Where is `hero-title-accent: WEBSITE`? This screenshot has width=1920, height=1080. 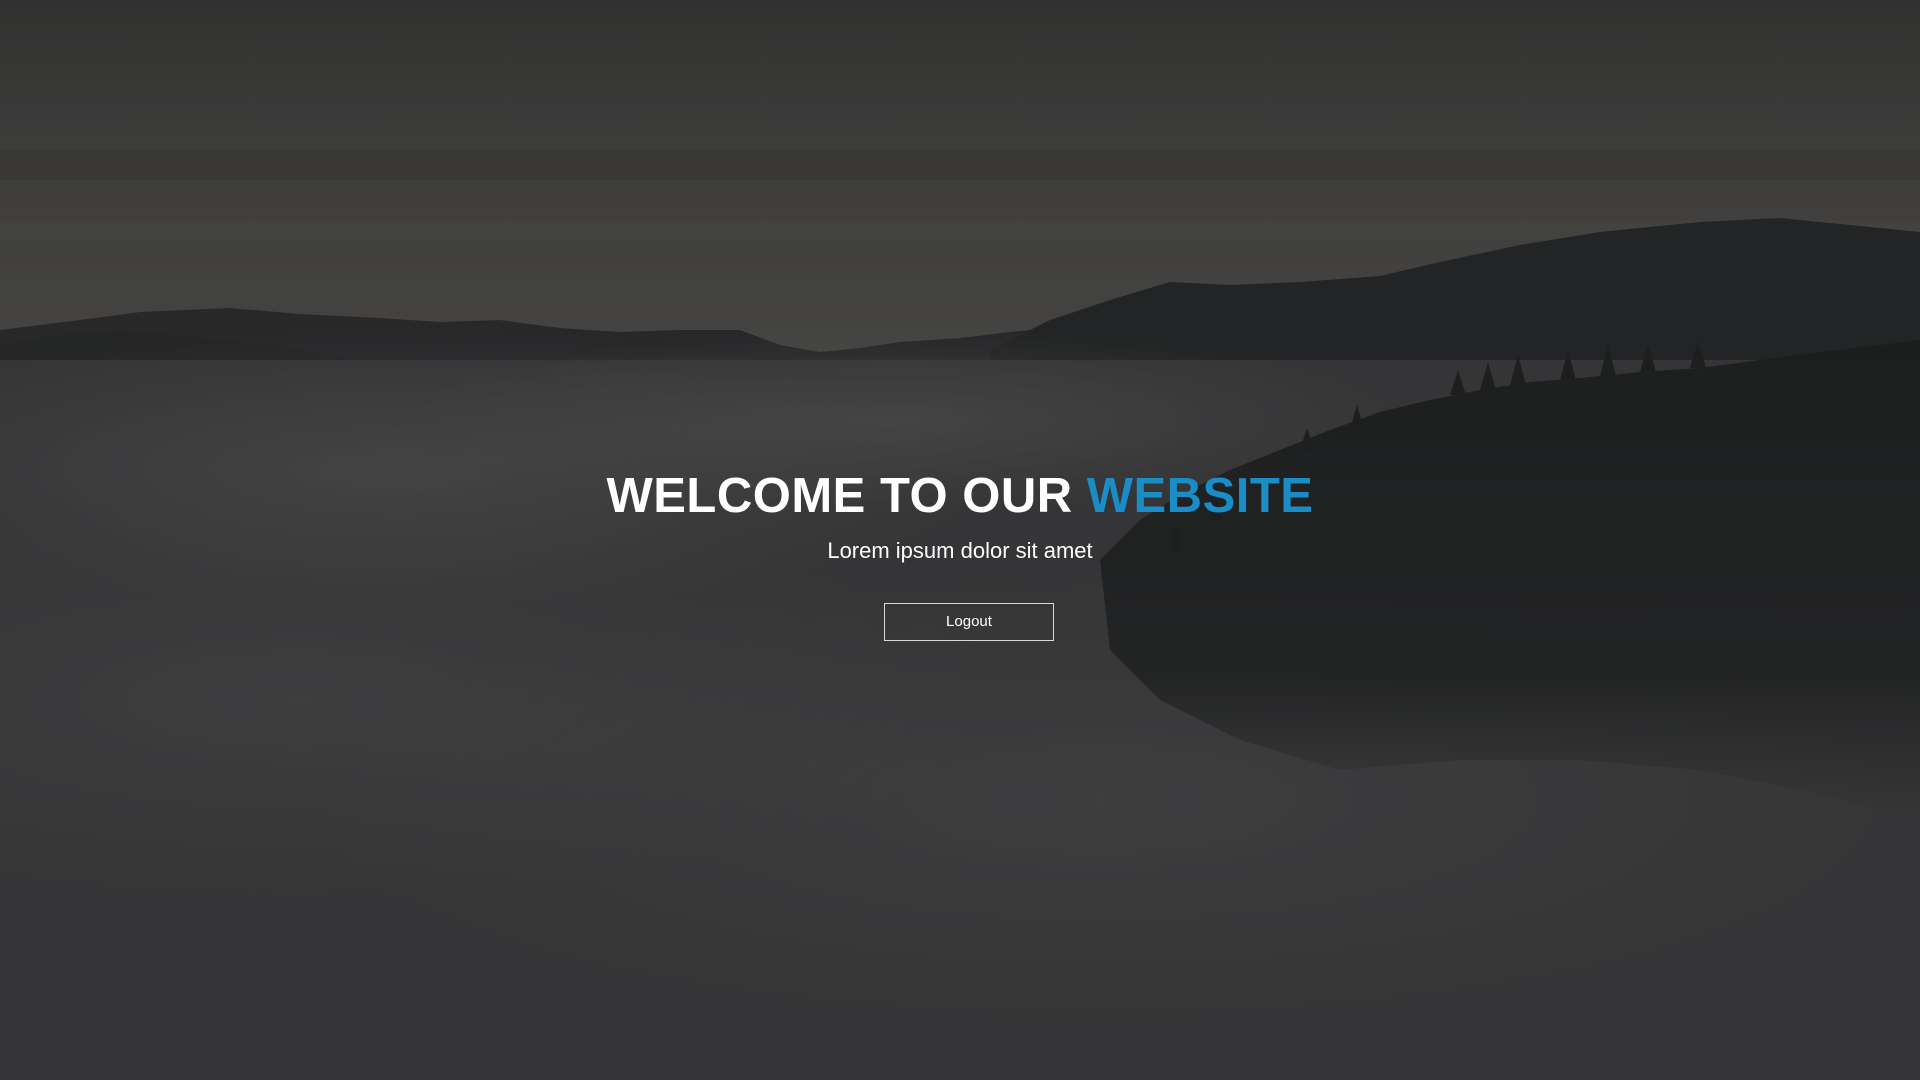 hero-title-accent: WEBSITE is located at coordinates (1200, 496).